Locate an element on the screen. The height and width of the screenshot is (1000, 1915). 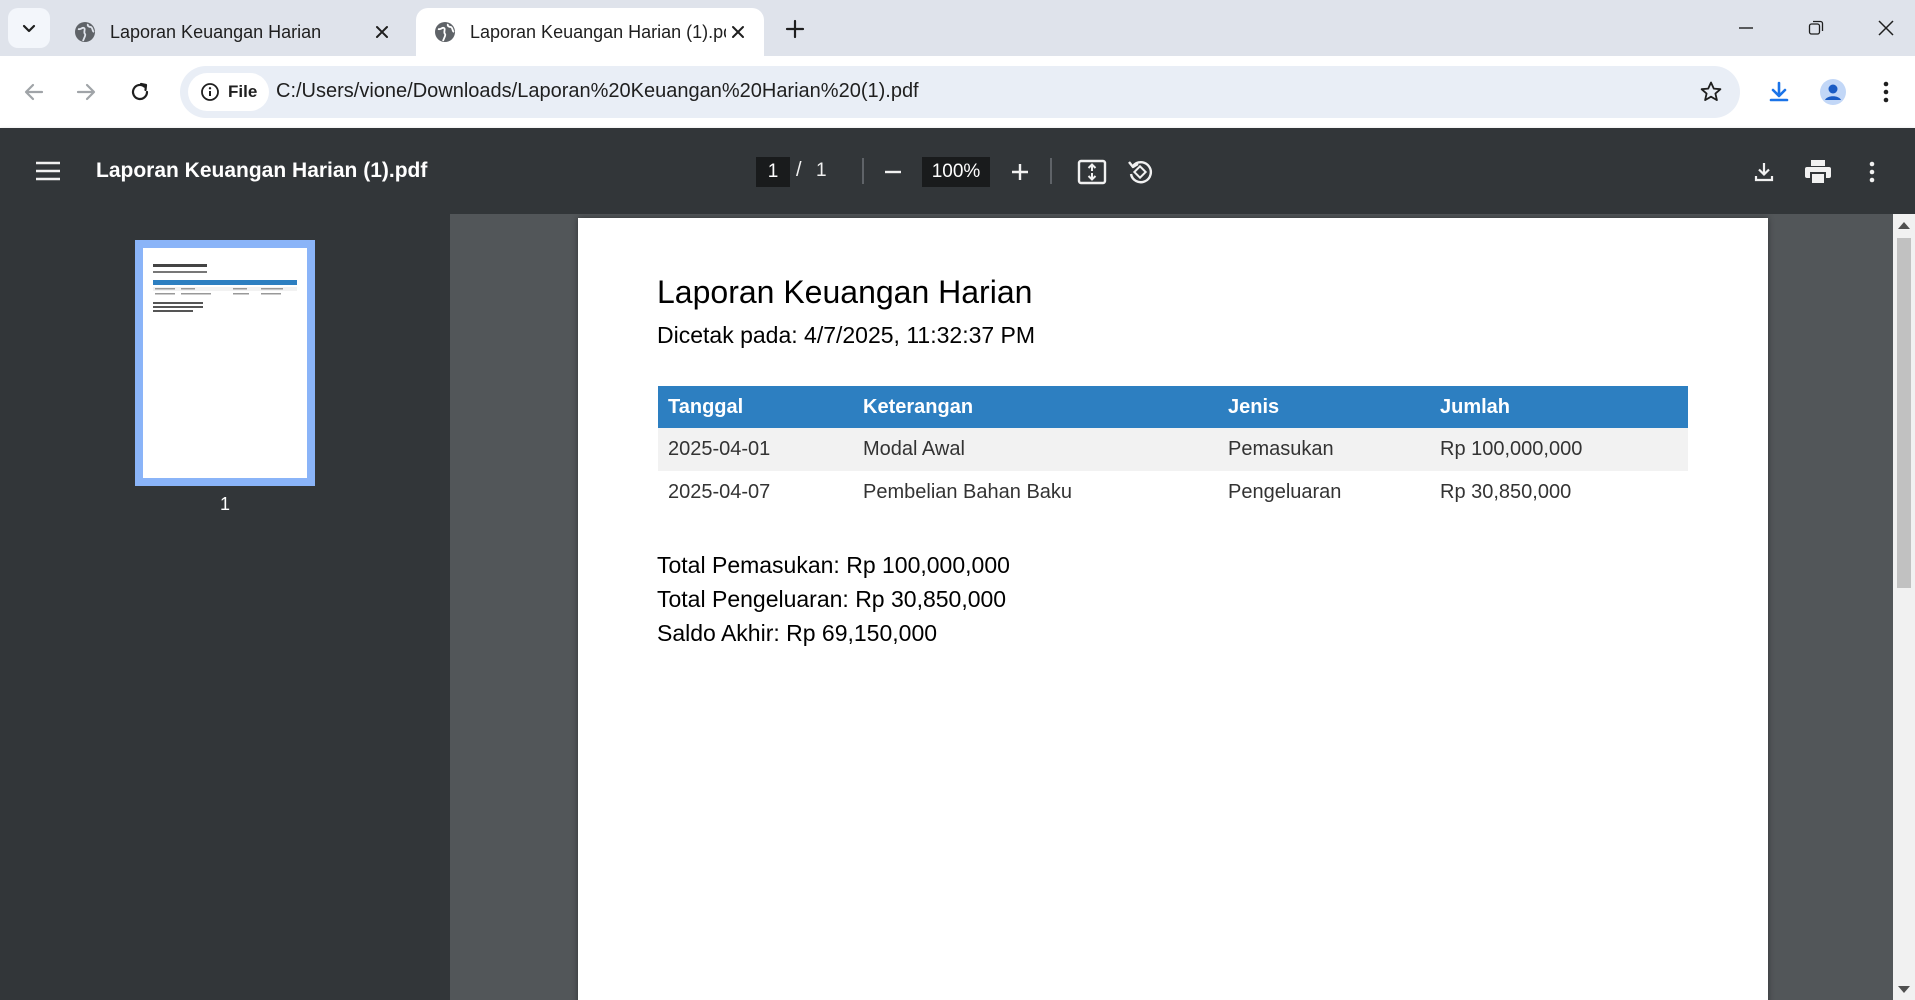
window-close-button is located at coordinates (1886, 28).